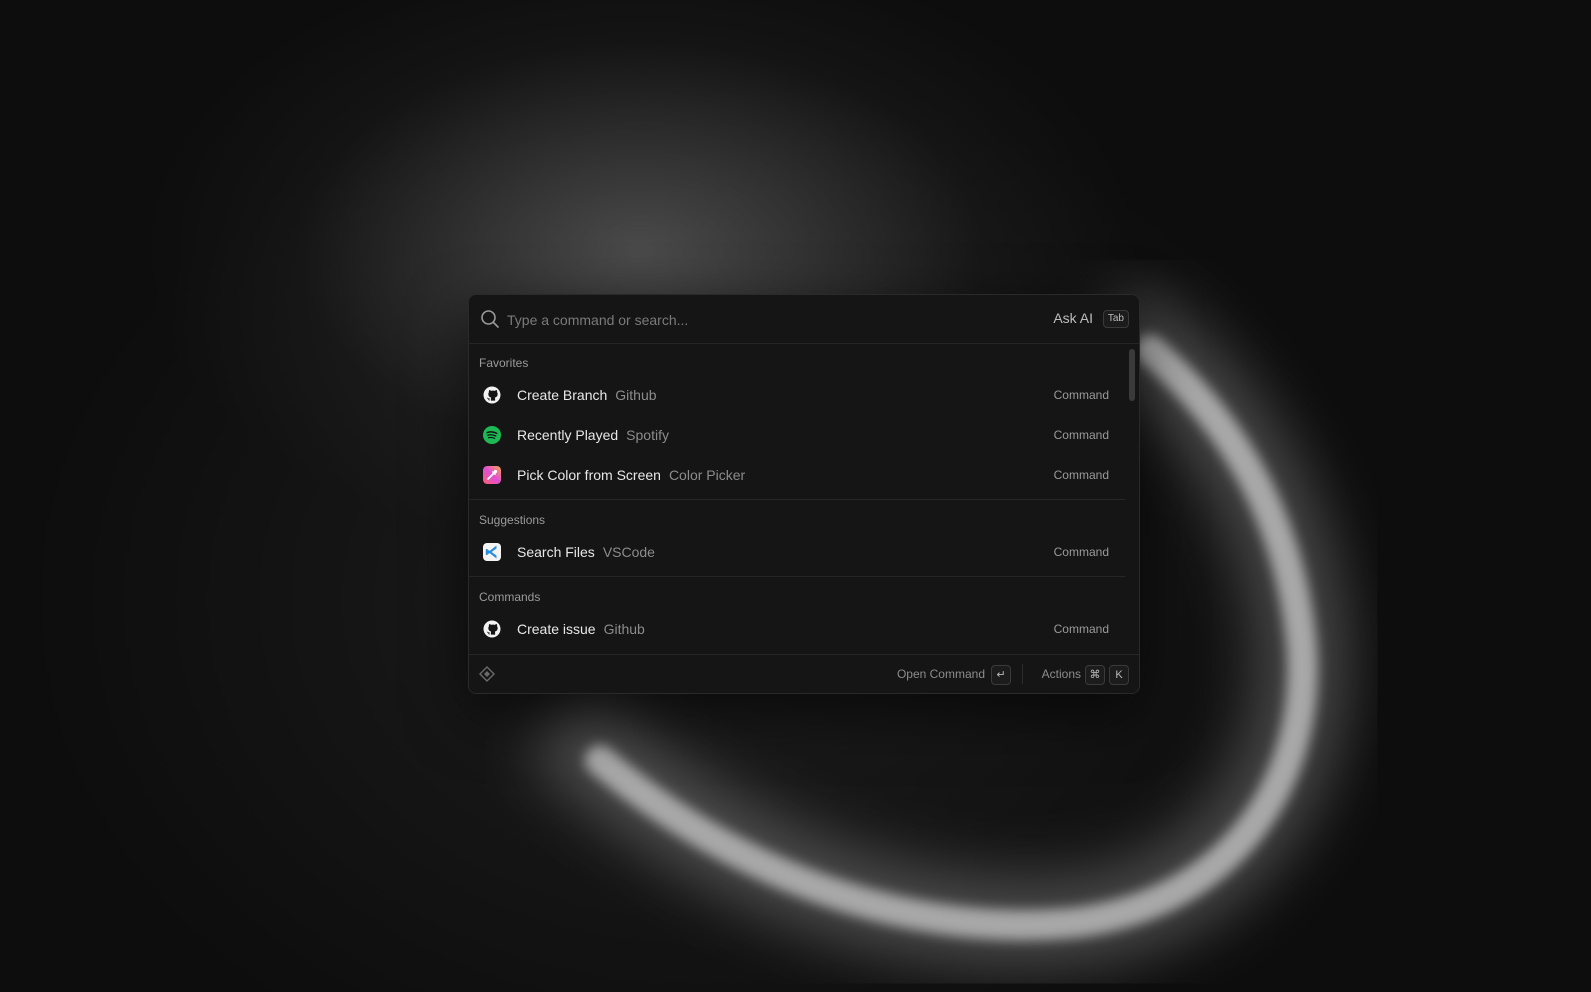  I want to click on list-item: Create Branch Github Command, so click(796, 395).